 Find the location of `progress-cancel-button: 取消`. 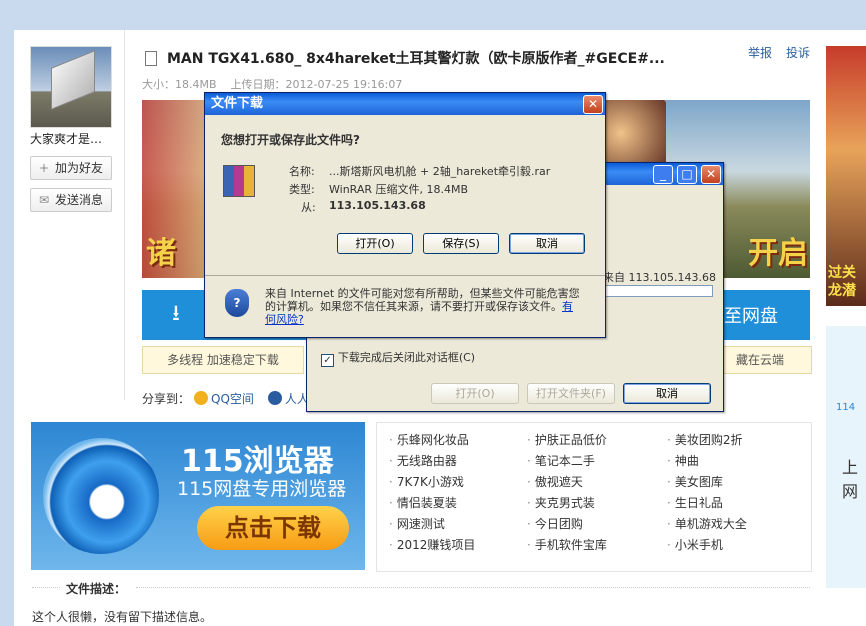

progress-cancel-button: 取消 is located at coordinates (667, 393).